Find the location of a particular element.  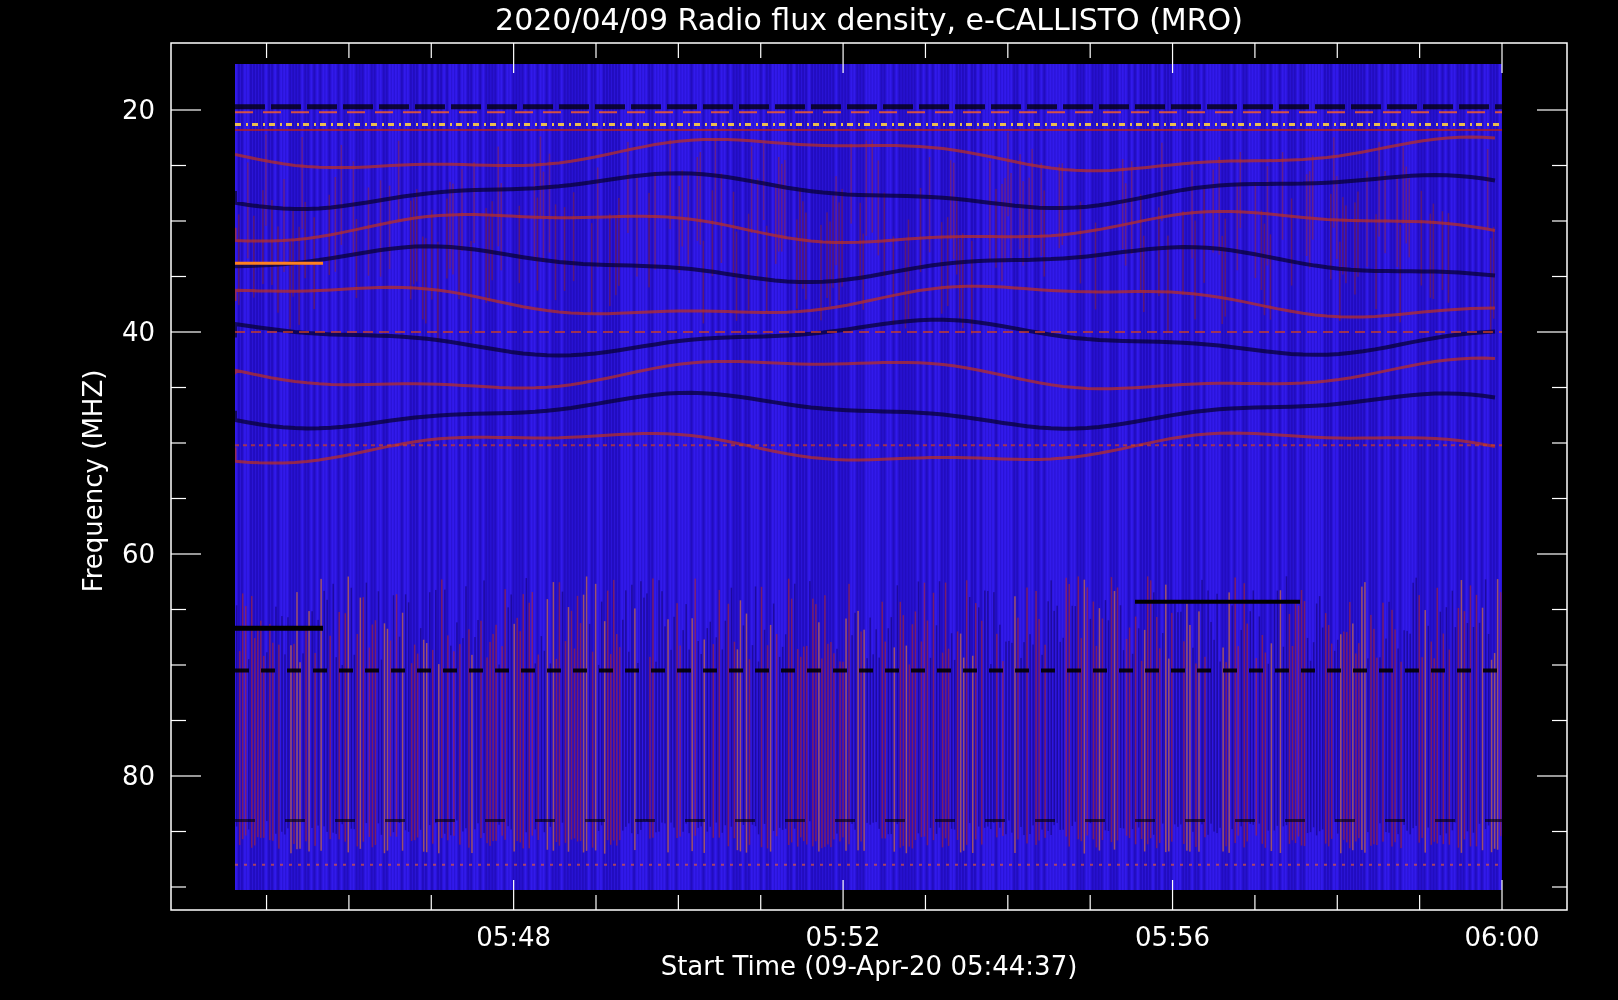

tick-label: 06:00 is located at coordinates (1502, 937).